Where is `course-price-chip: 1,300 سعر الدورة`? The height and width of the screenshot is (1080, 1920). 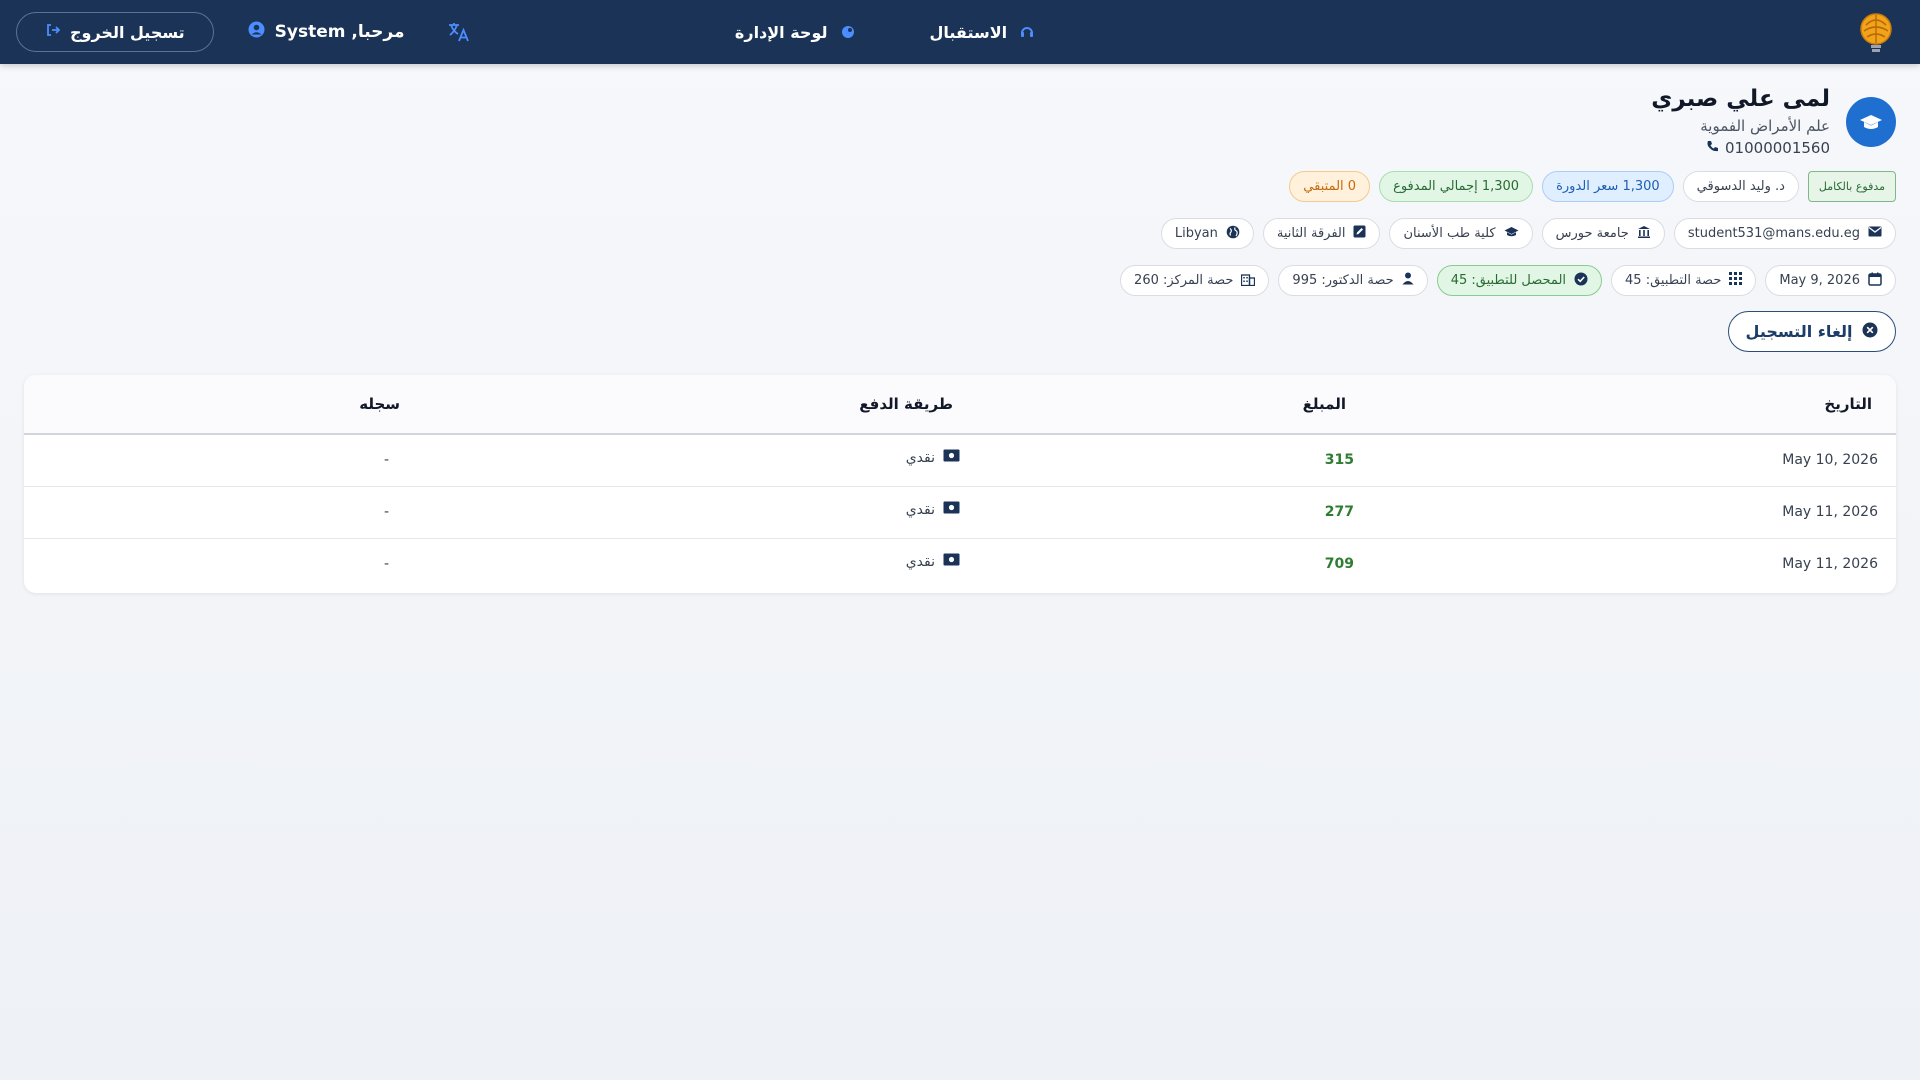
course-price-chip: 1,300 سعر الدورة is located at coordinates (1608, 186).